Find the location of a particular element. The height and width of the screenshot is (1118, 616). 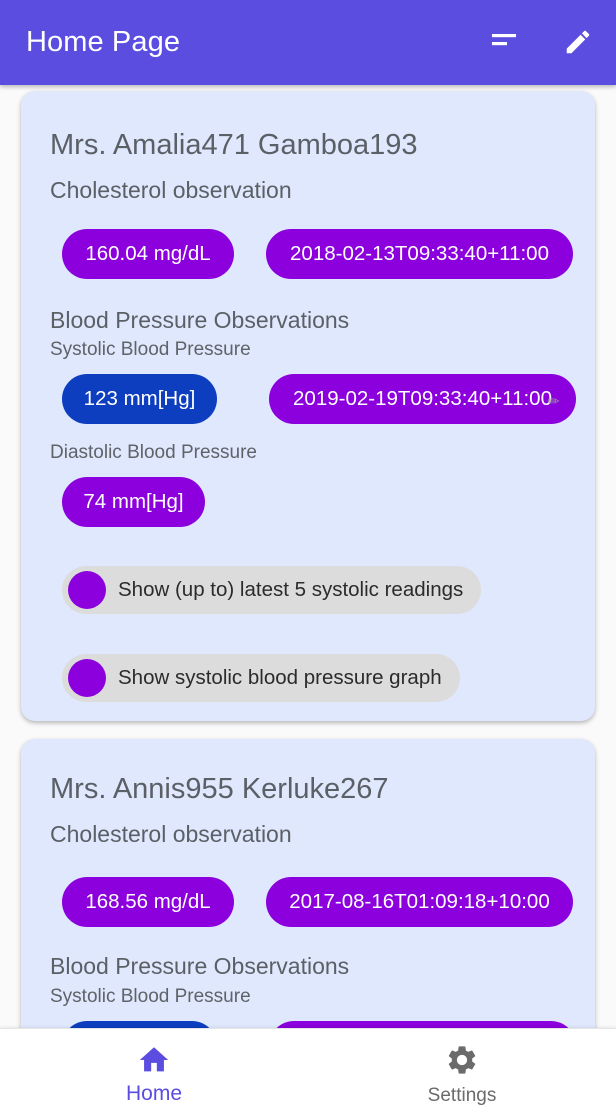

nav-home-label: Home is located at coordinates (154, 1093).